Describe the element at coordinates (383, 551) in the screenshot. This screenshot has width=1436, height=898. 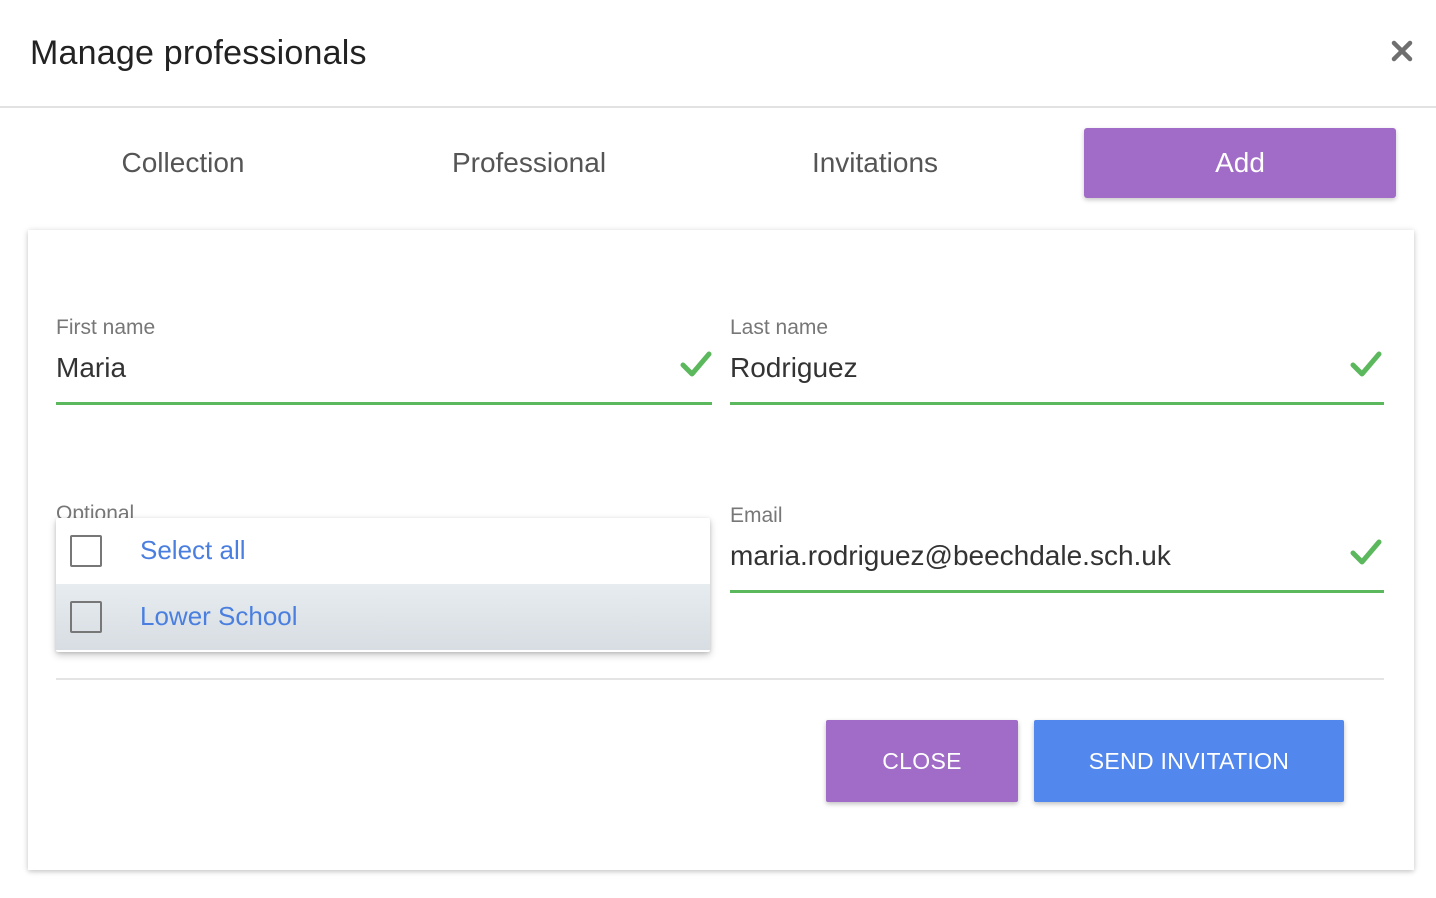
I see `dropdown-item-select-all: Select all` at that location.